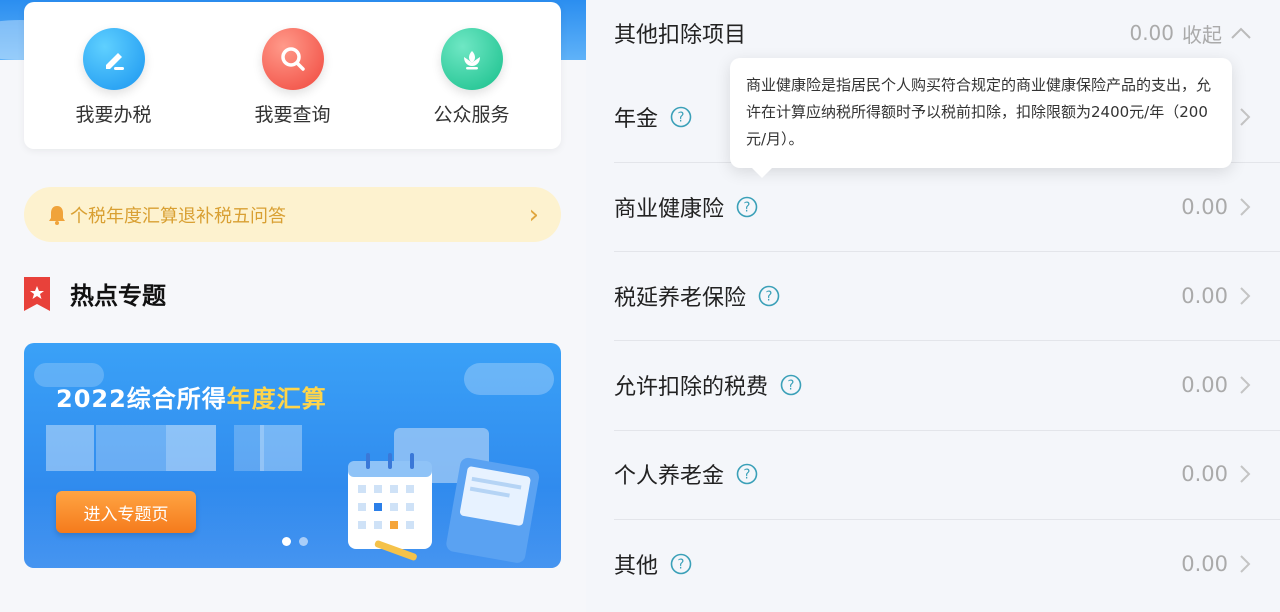  What do you see at coordinates (113, 115) in the screenshot?
I see `quick-action-label: 我要办税` at bounding box center [113, 115].